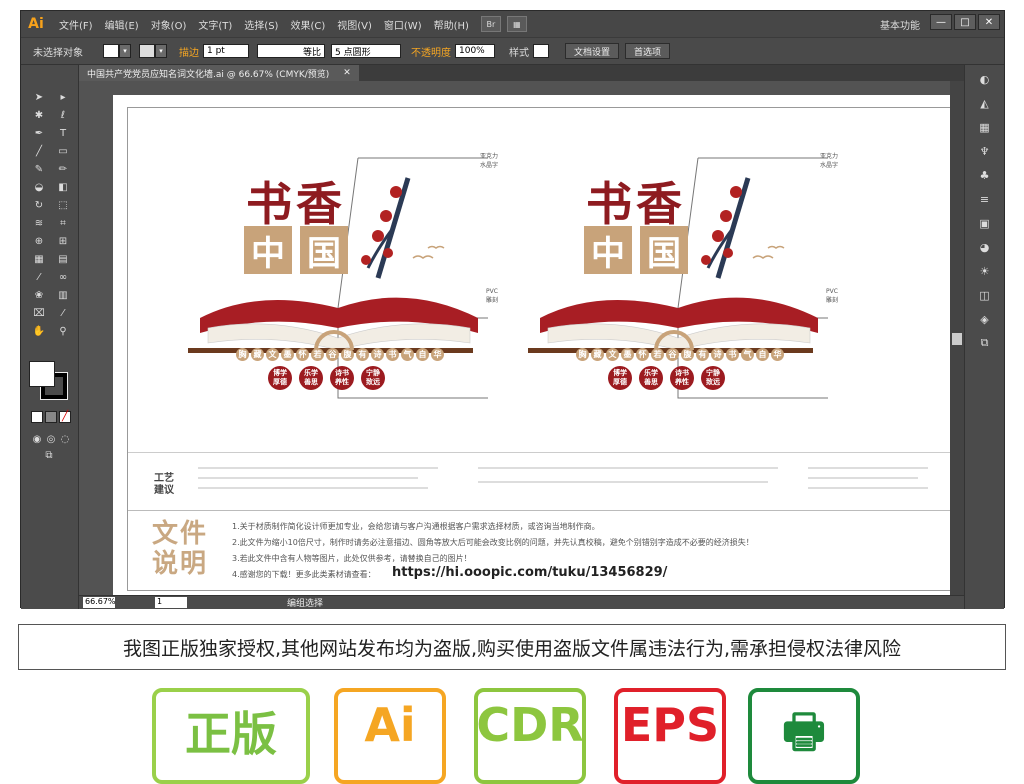  What do you see at coordinates (529, 572) in the screenshot?
I see `download-url: https://hi.ooopic.com/tuku/13456829/` at bounding box center [529, 572].